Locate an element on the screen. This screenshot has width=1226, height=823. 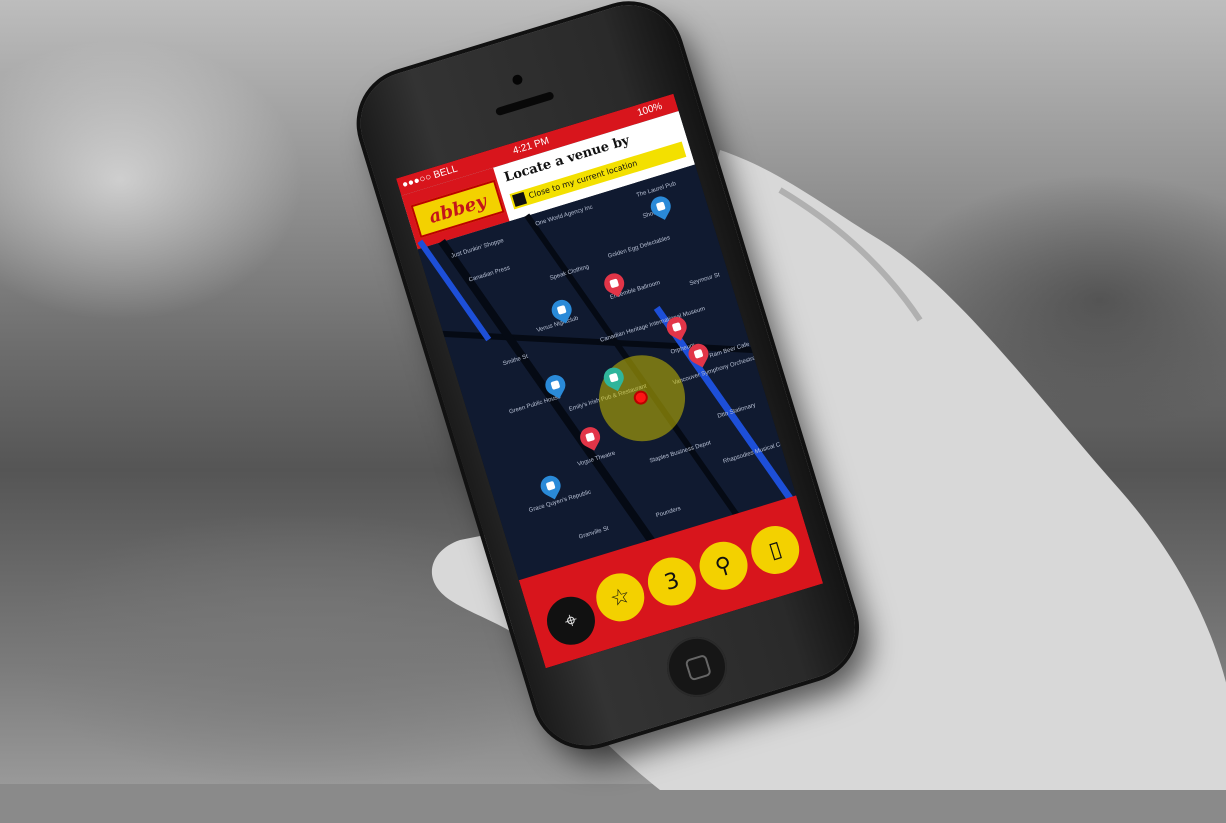
map-label: Grace Quyen's Republic is located at coordinates (560, 502).